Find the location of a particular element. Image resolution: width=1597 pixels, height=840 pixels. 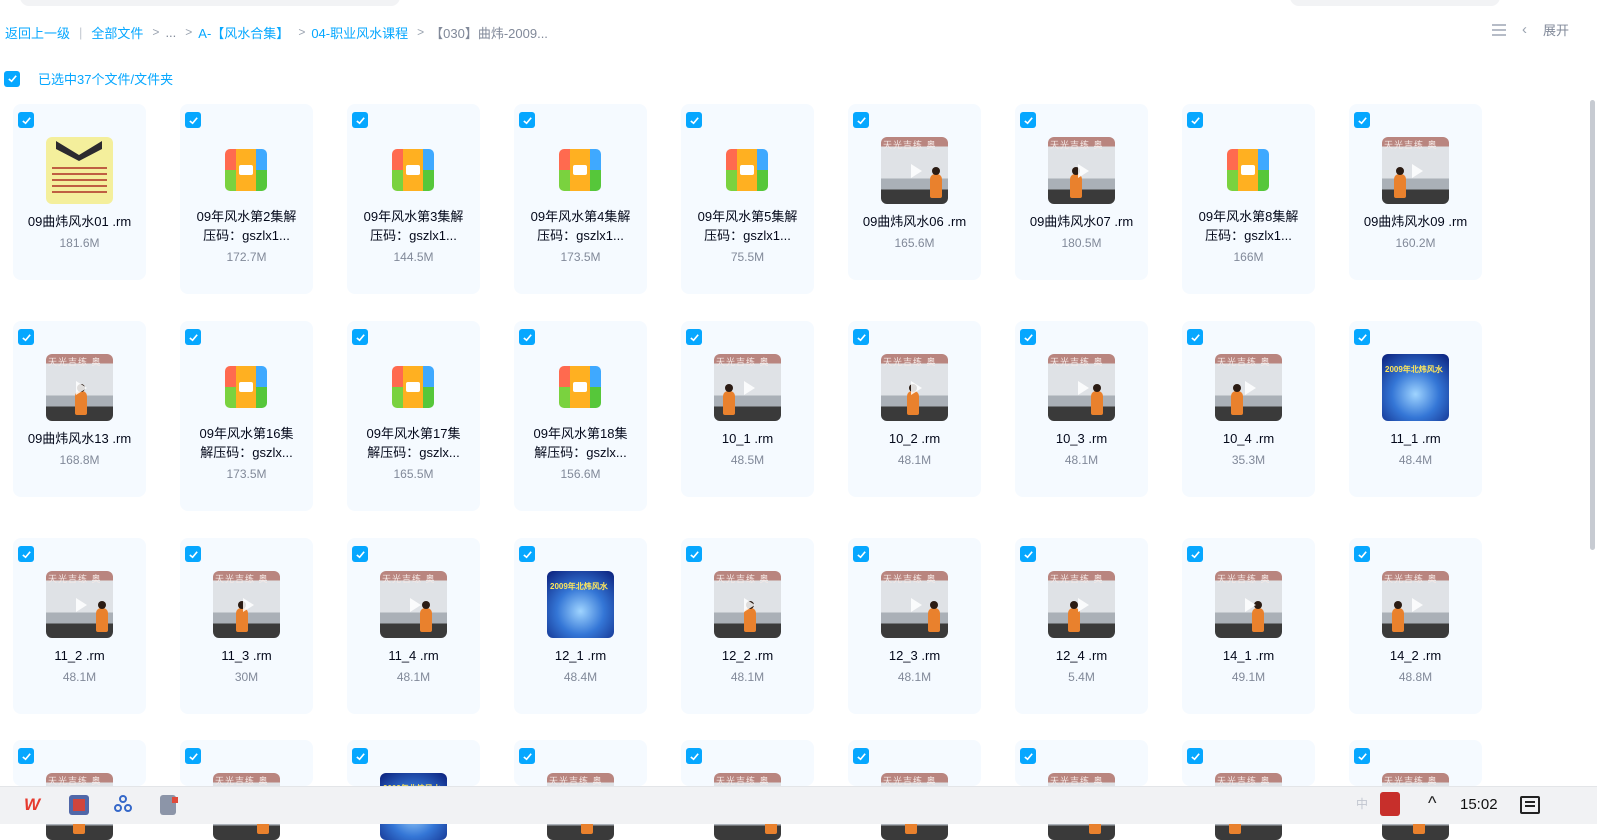

network-app-icon is located at coordinates (124, 805).